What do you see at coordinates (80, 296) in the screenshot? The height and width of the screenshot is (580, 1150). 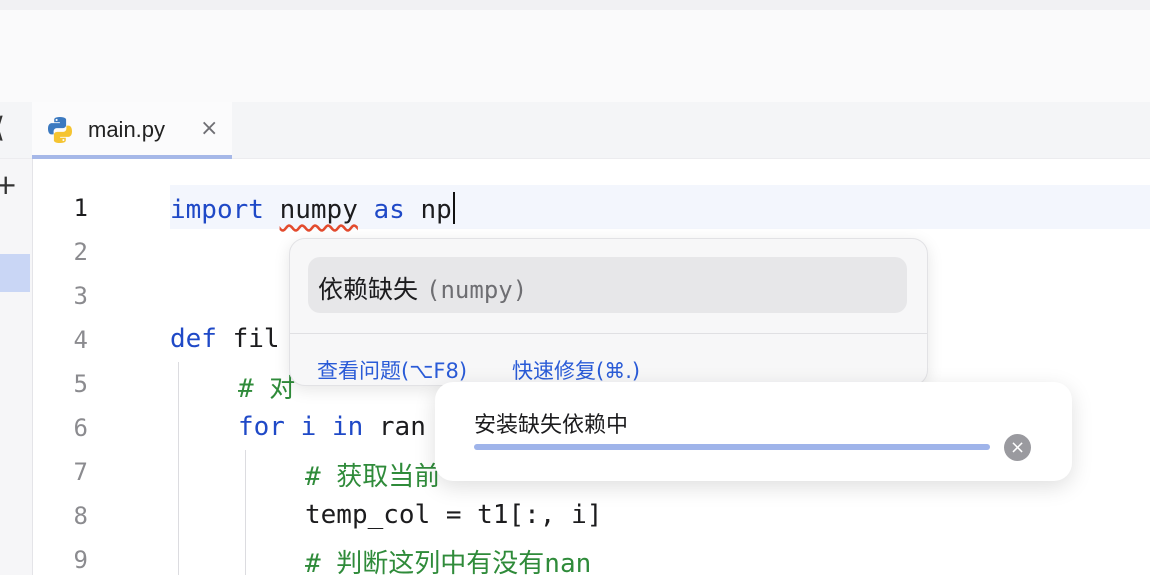 I see `line-number: 3` at bounding box center [80, 296].